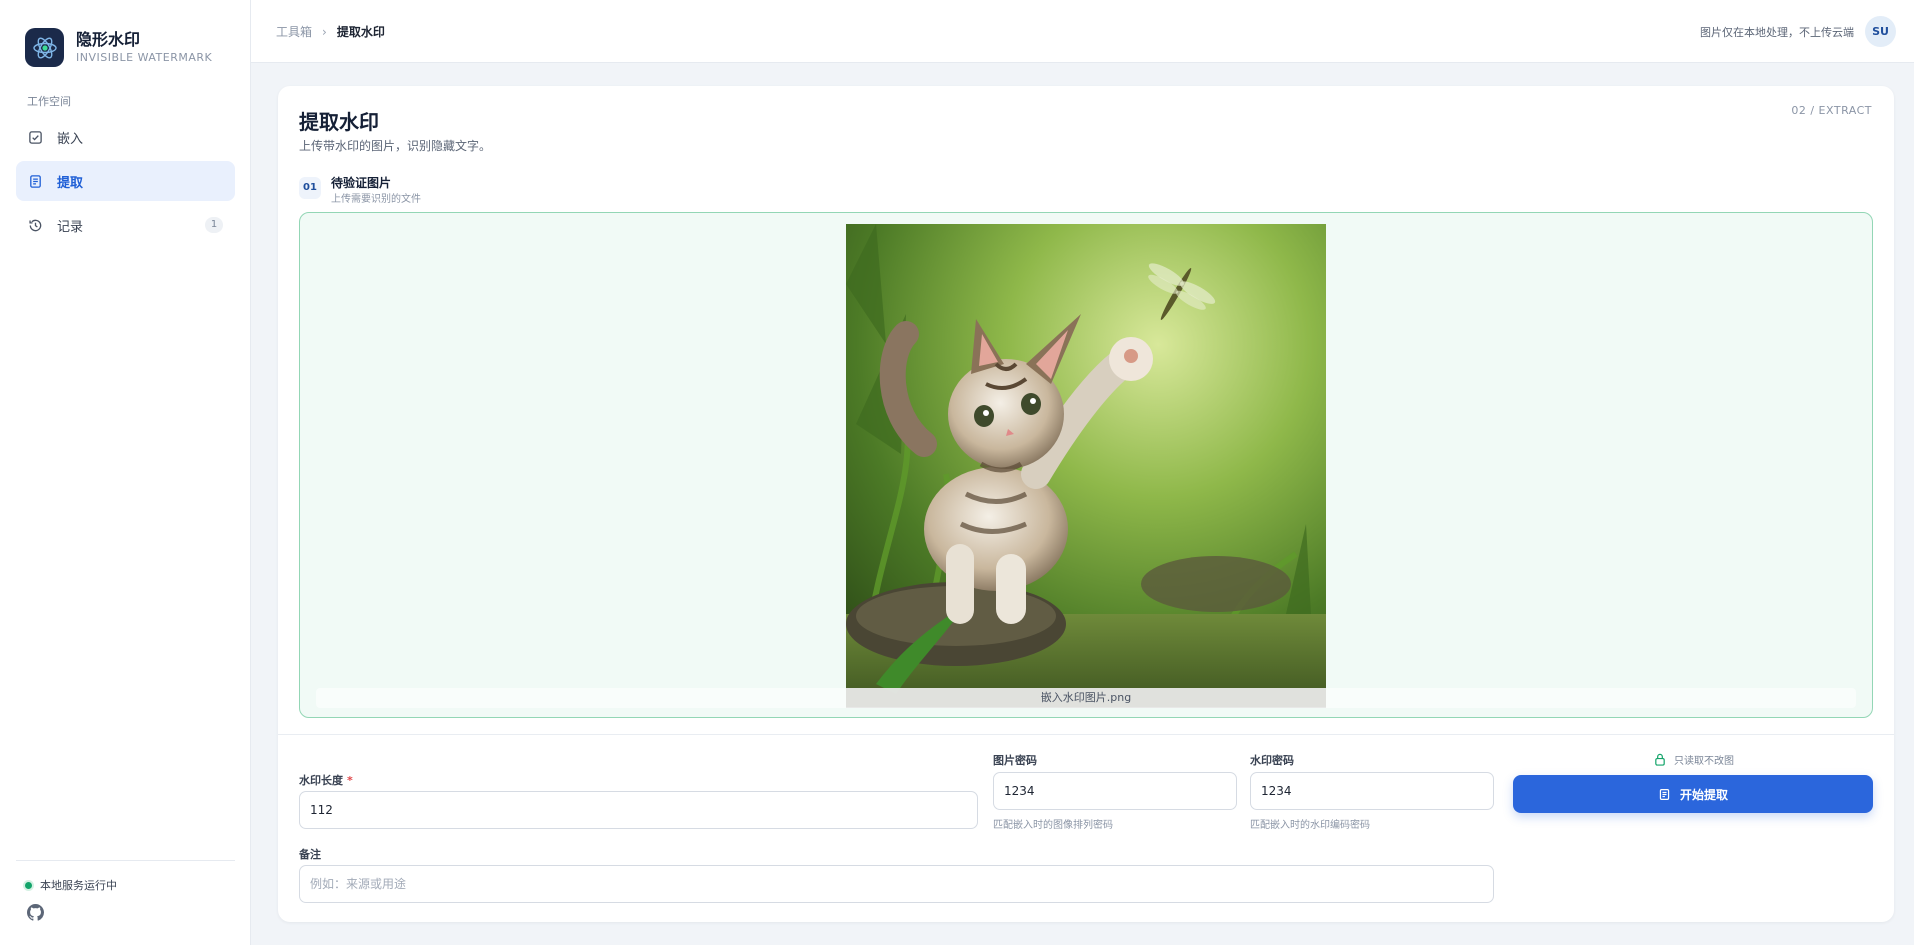 Image resolution: width=1914 pixels, height=945 pixels. I want to click on uploaded-filename: 嵌入水印图片.png, so click(1086, 698).